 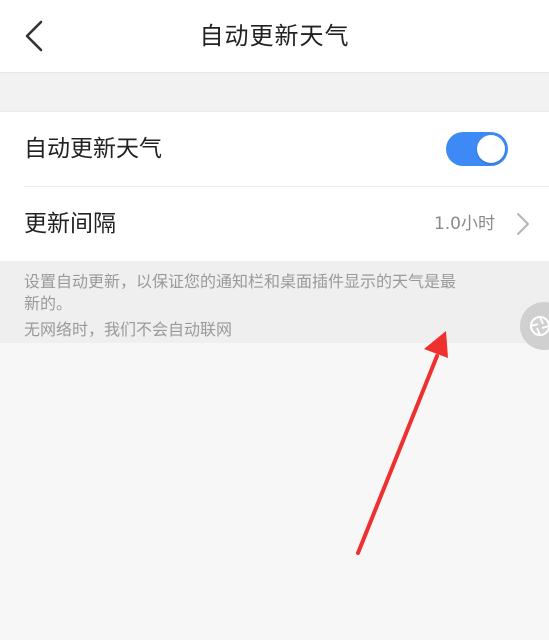 I want to click on section-gap, so click(x=274, y=92).